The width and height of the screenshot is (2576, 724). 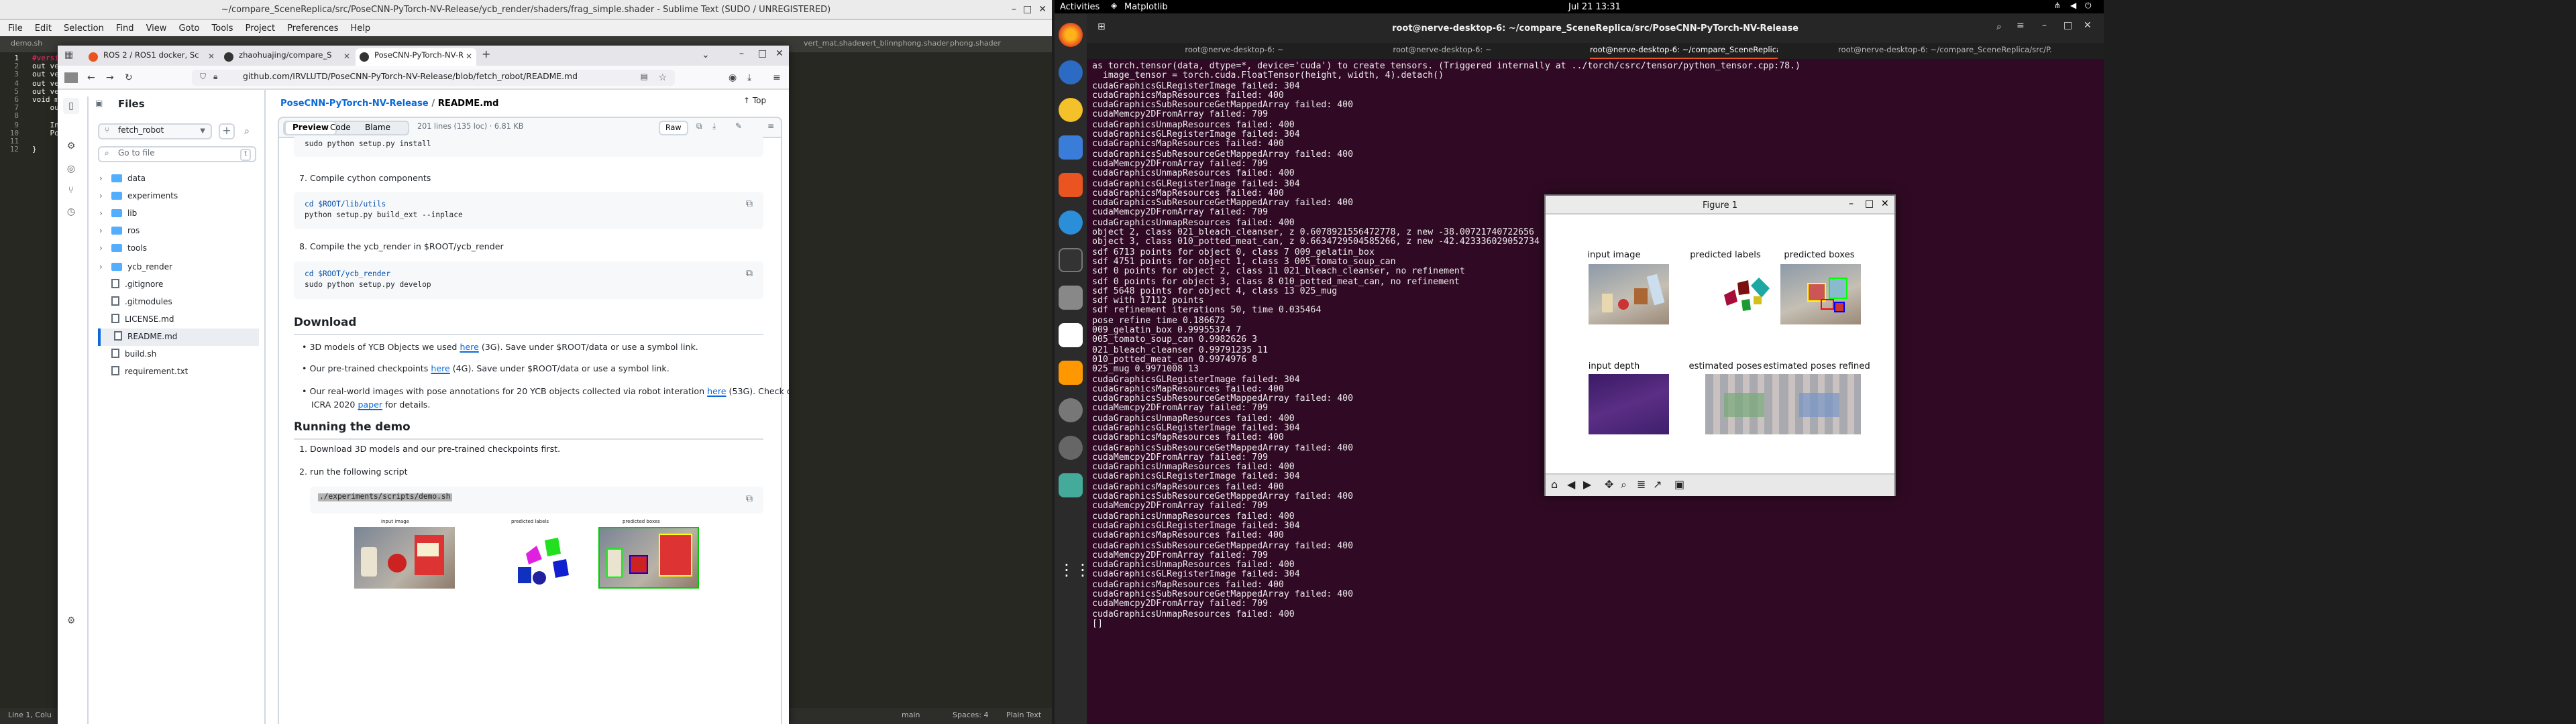 I want to click on sidebar-toggle-icon, so click(x=71, y=77).